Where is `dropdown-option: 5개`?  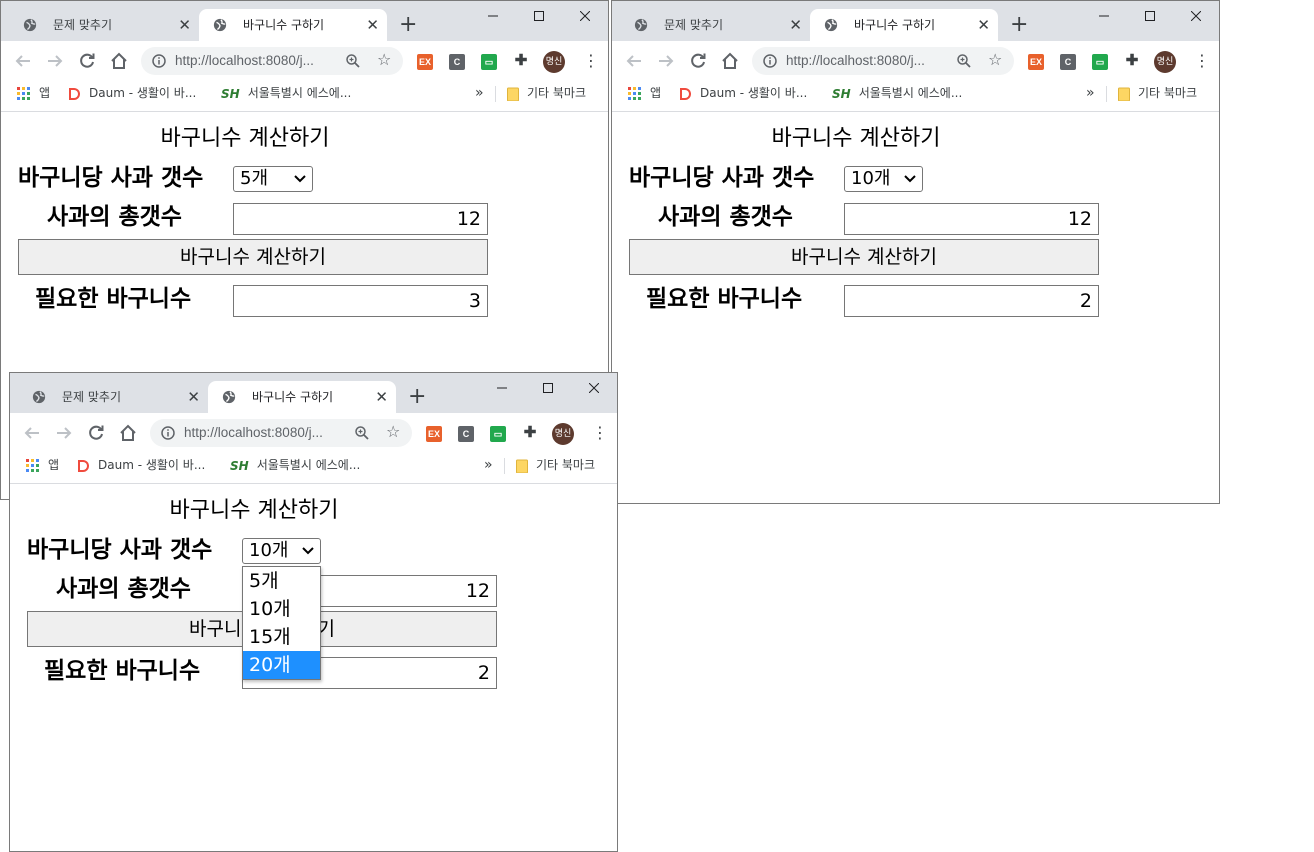
dropdown-option: 5개 is located at coordinates (281, 581).